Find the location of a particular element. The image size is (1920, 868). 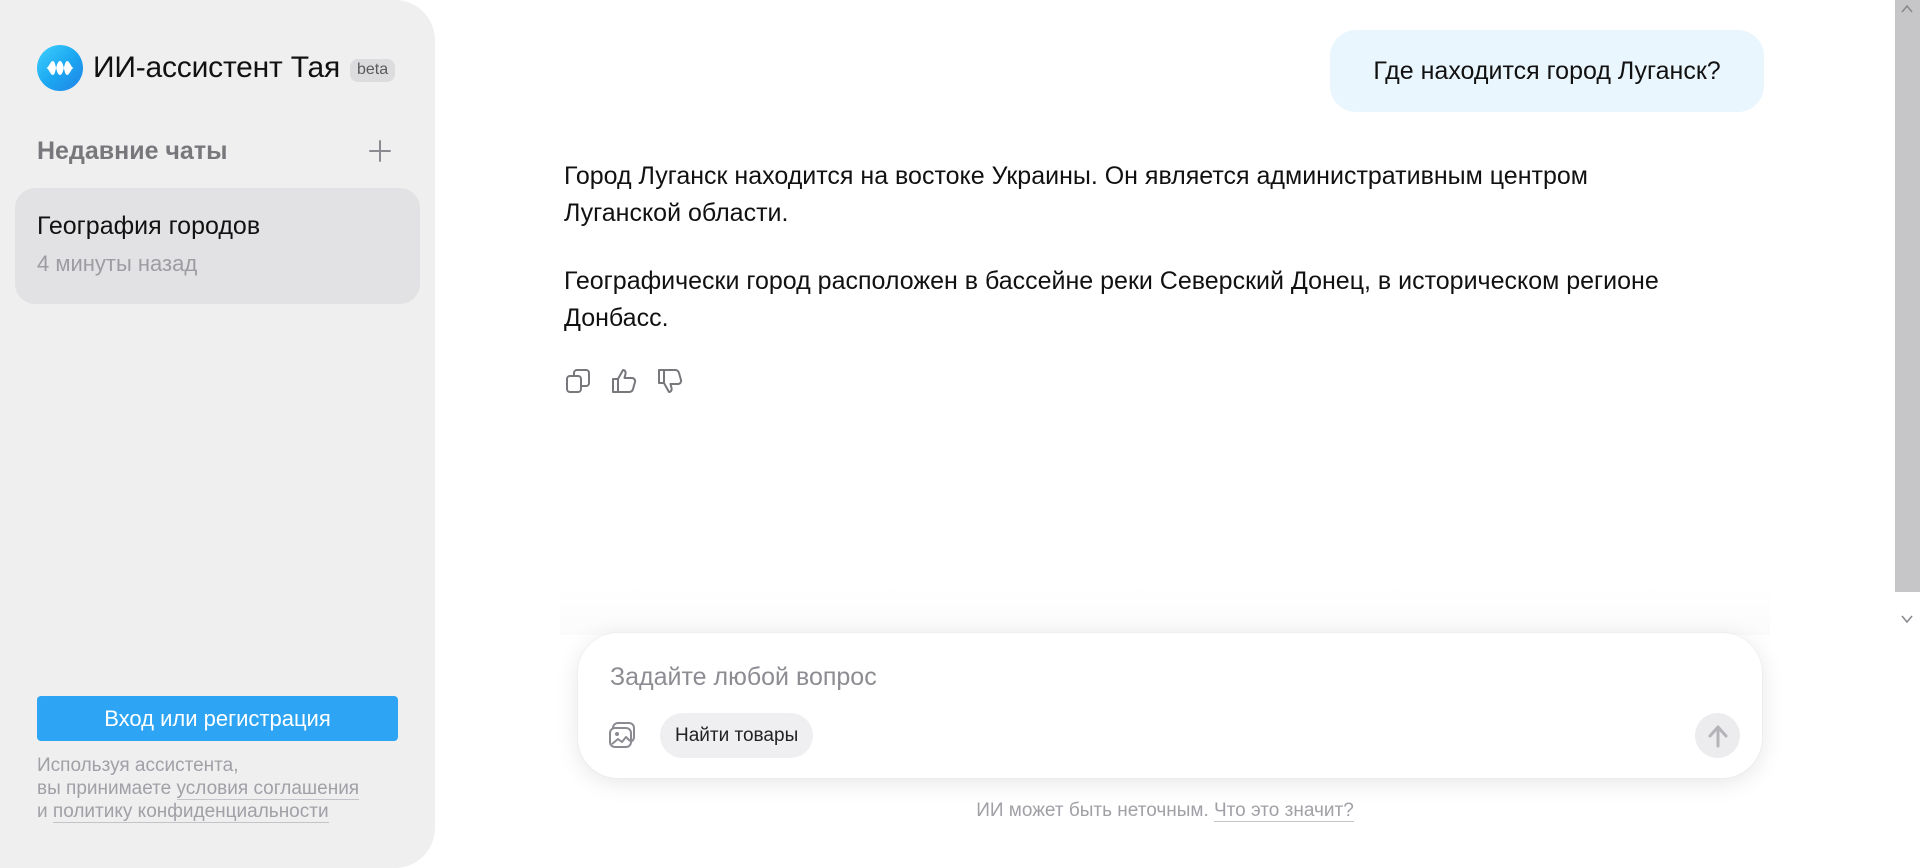

image-icon is located at coordinates (622, 735).